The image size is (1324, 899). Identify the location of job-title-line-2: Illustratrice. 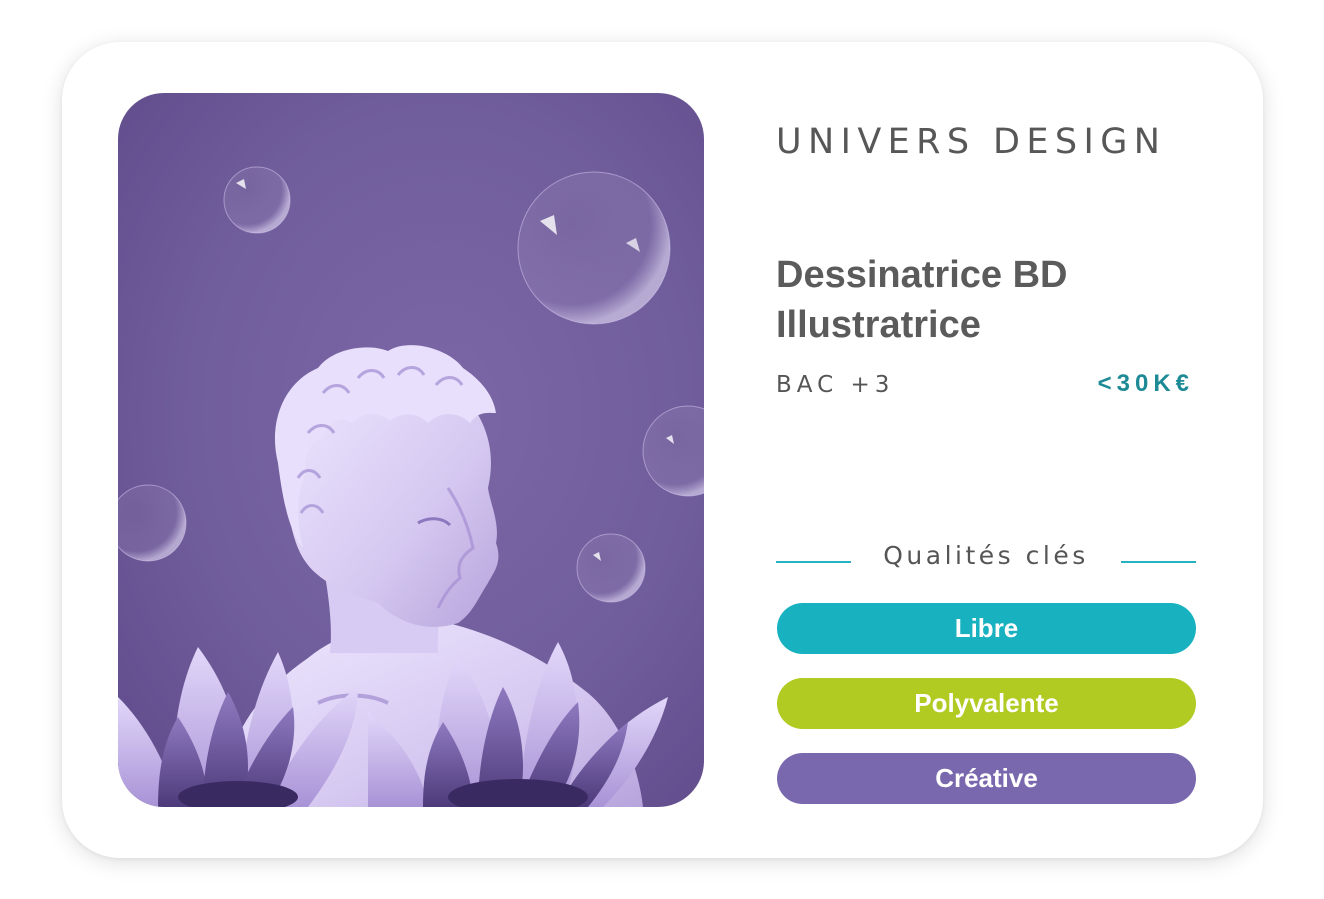
(878, 325).